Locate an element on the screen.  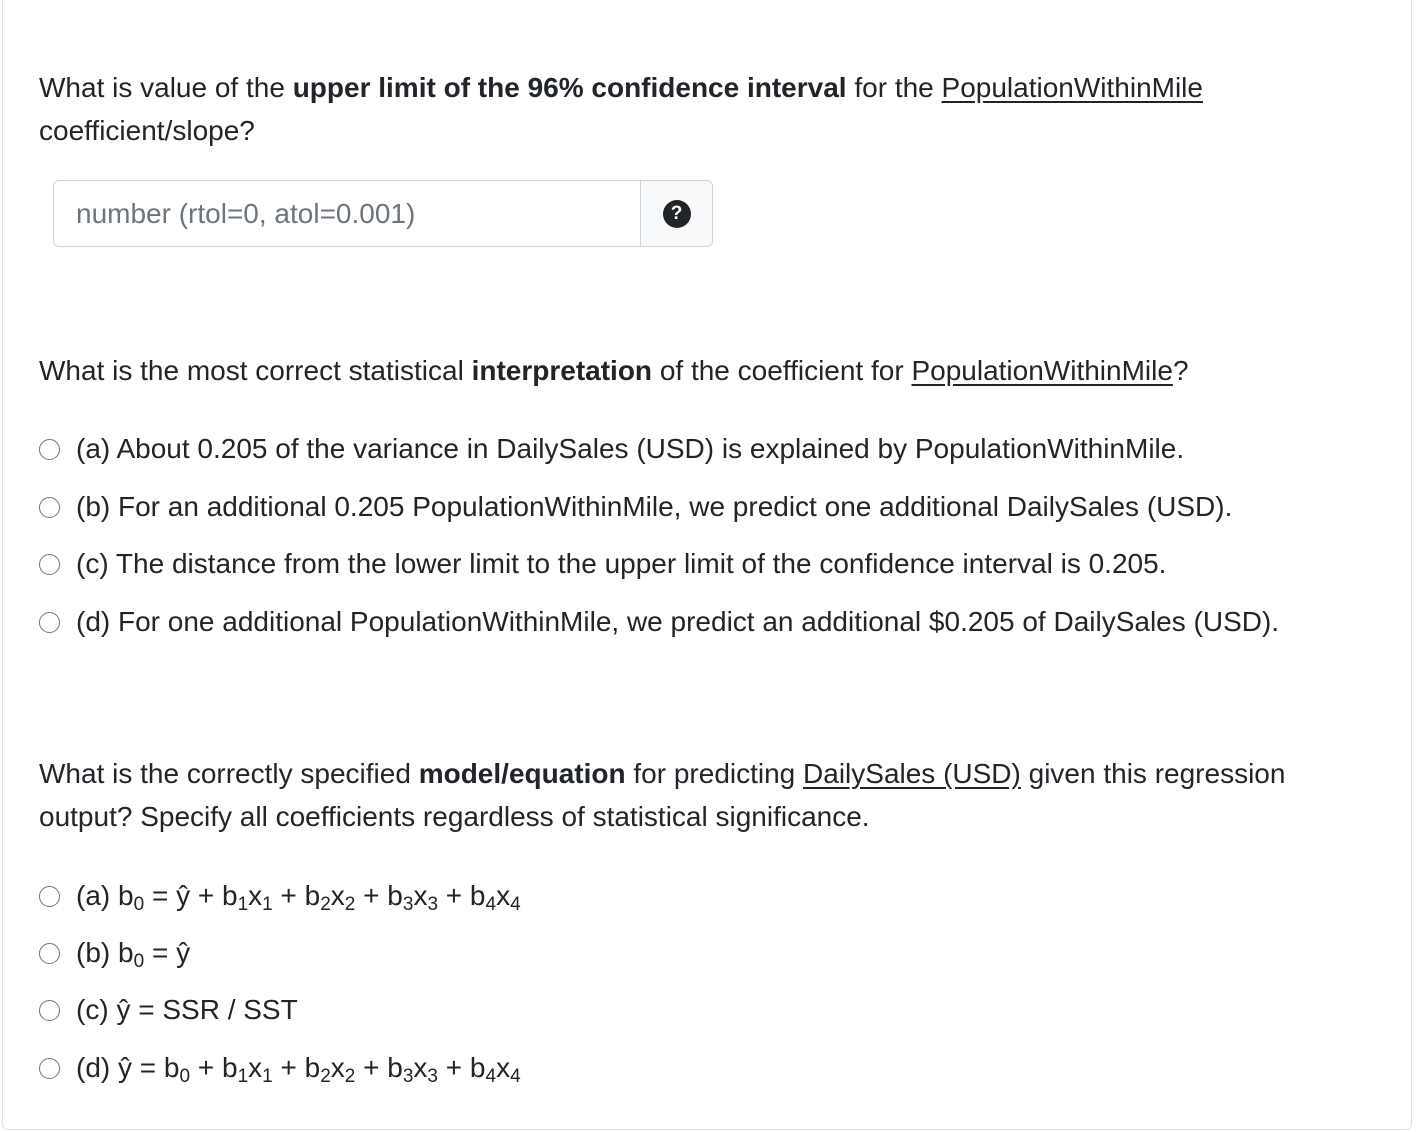
term: = ŷ + b is located at coordinates (191, 895).